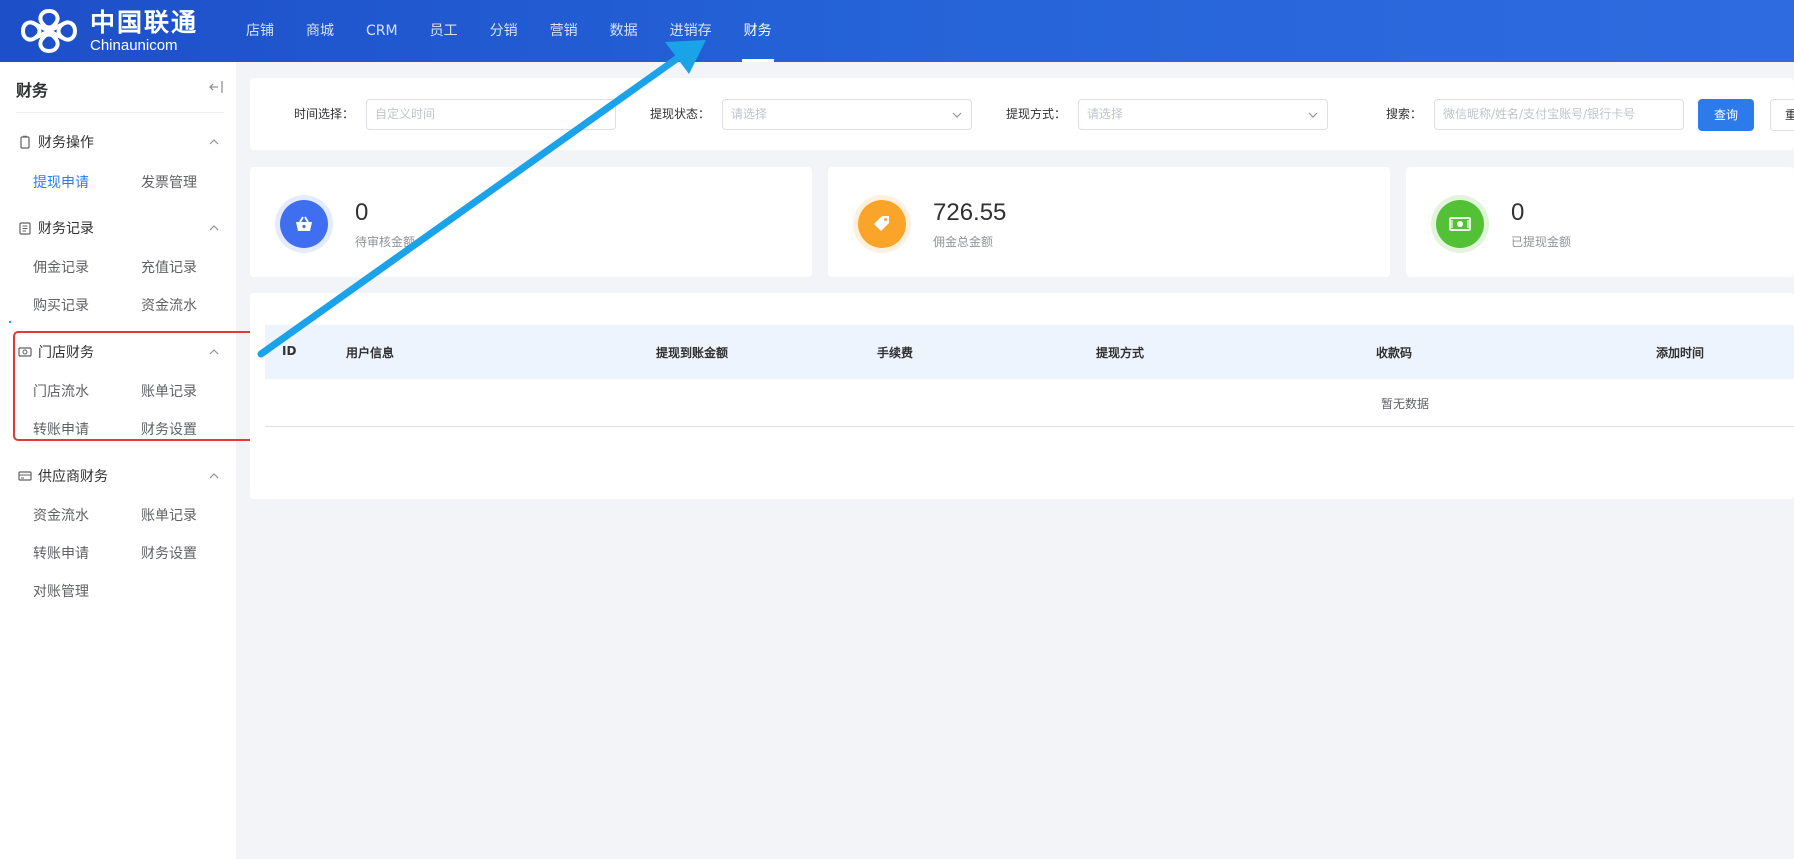 The width and height of the screenshot is (1794, 859). What do you see at coordinates (134, 45) in the screenshot?
I see `brand-name-en: Chinaunicom` at bounding box center [134, 45].